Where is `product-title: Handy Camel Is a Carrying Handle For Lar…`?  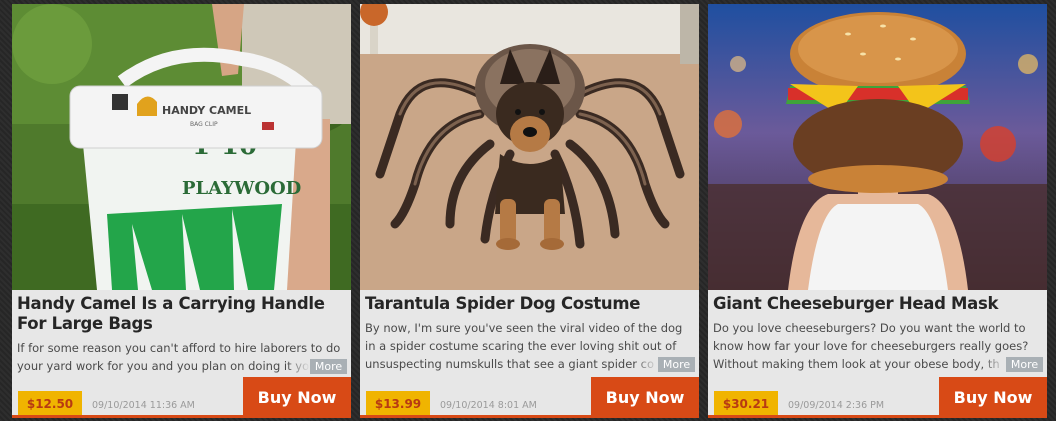
product-title: Handy Camel Is a Carrying Handle For Lar… is located at coordinates (182, 314).